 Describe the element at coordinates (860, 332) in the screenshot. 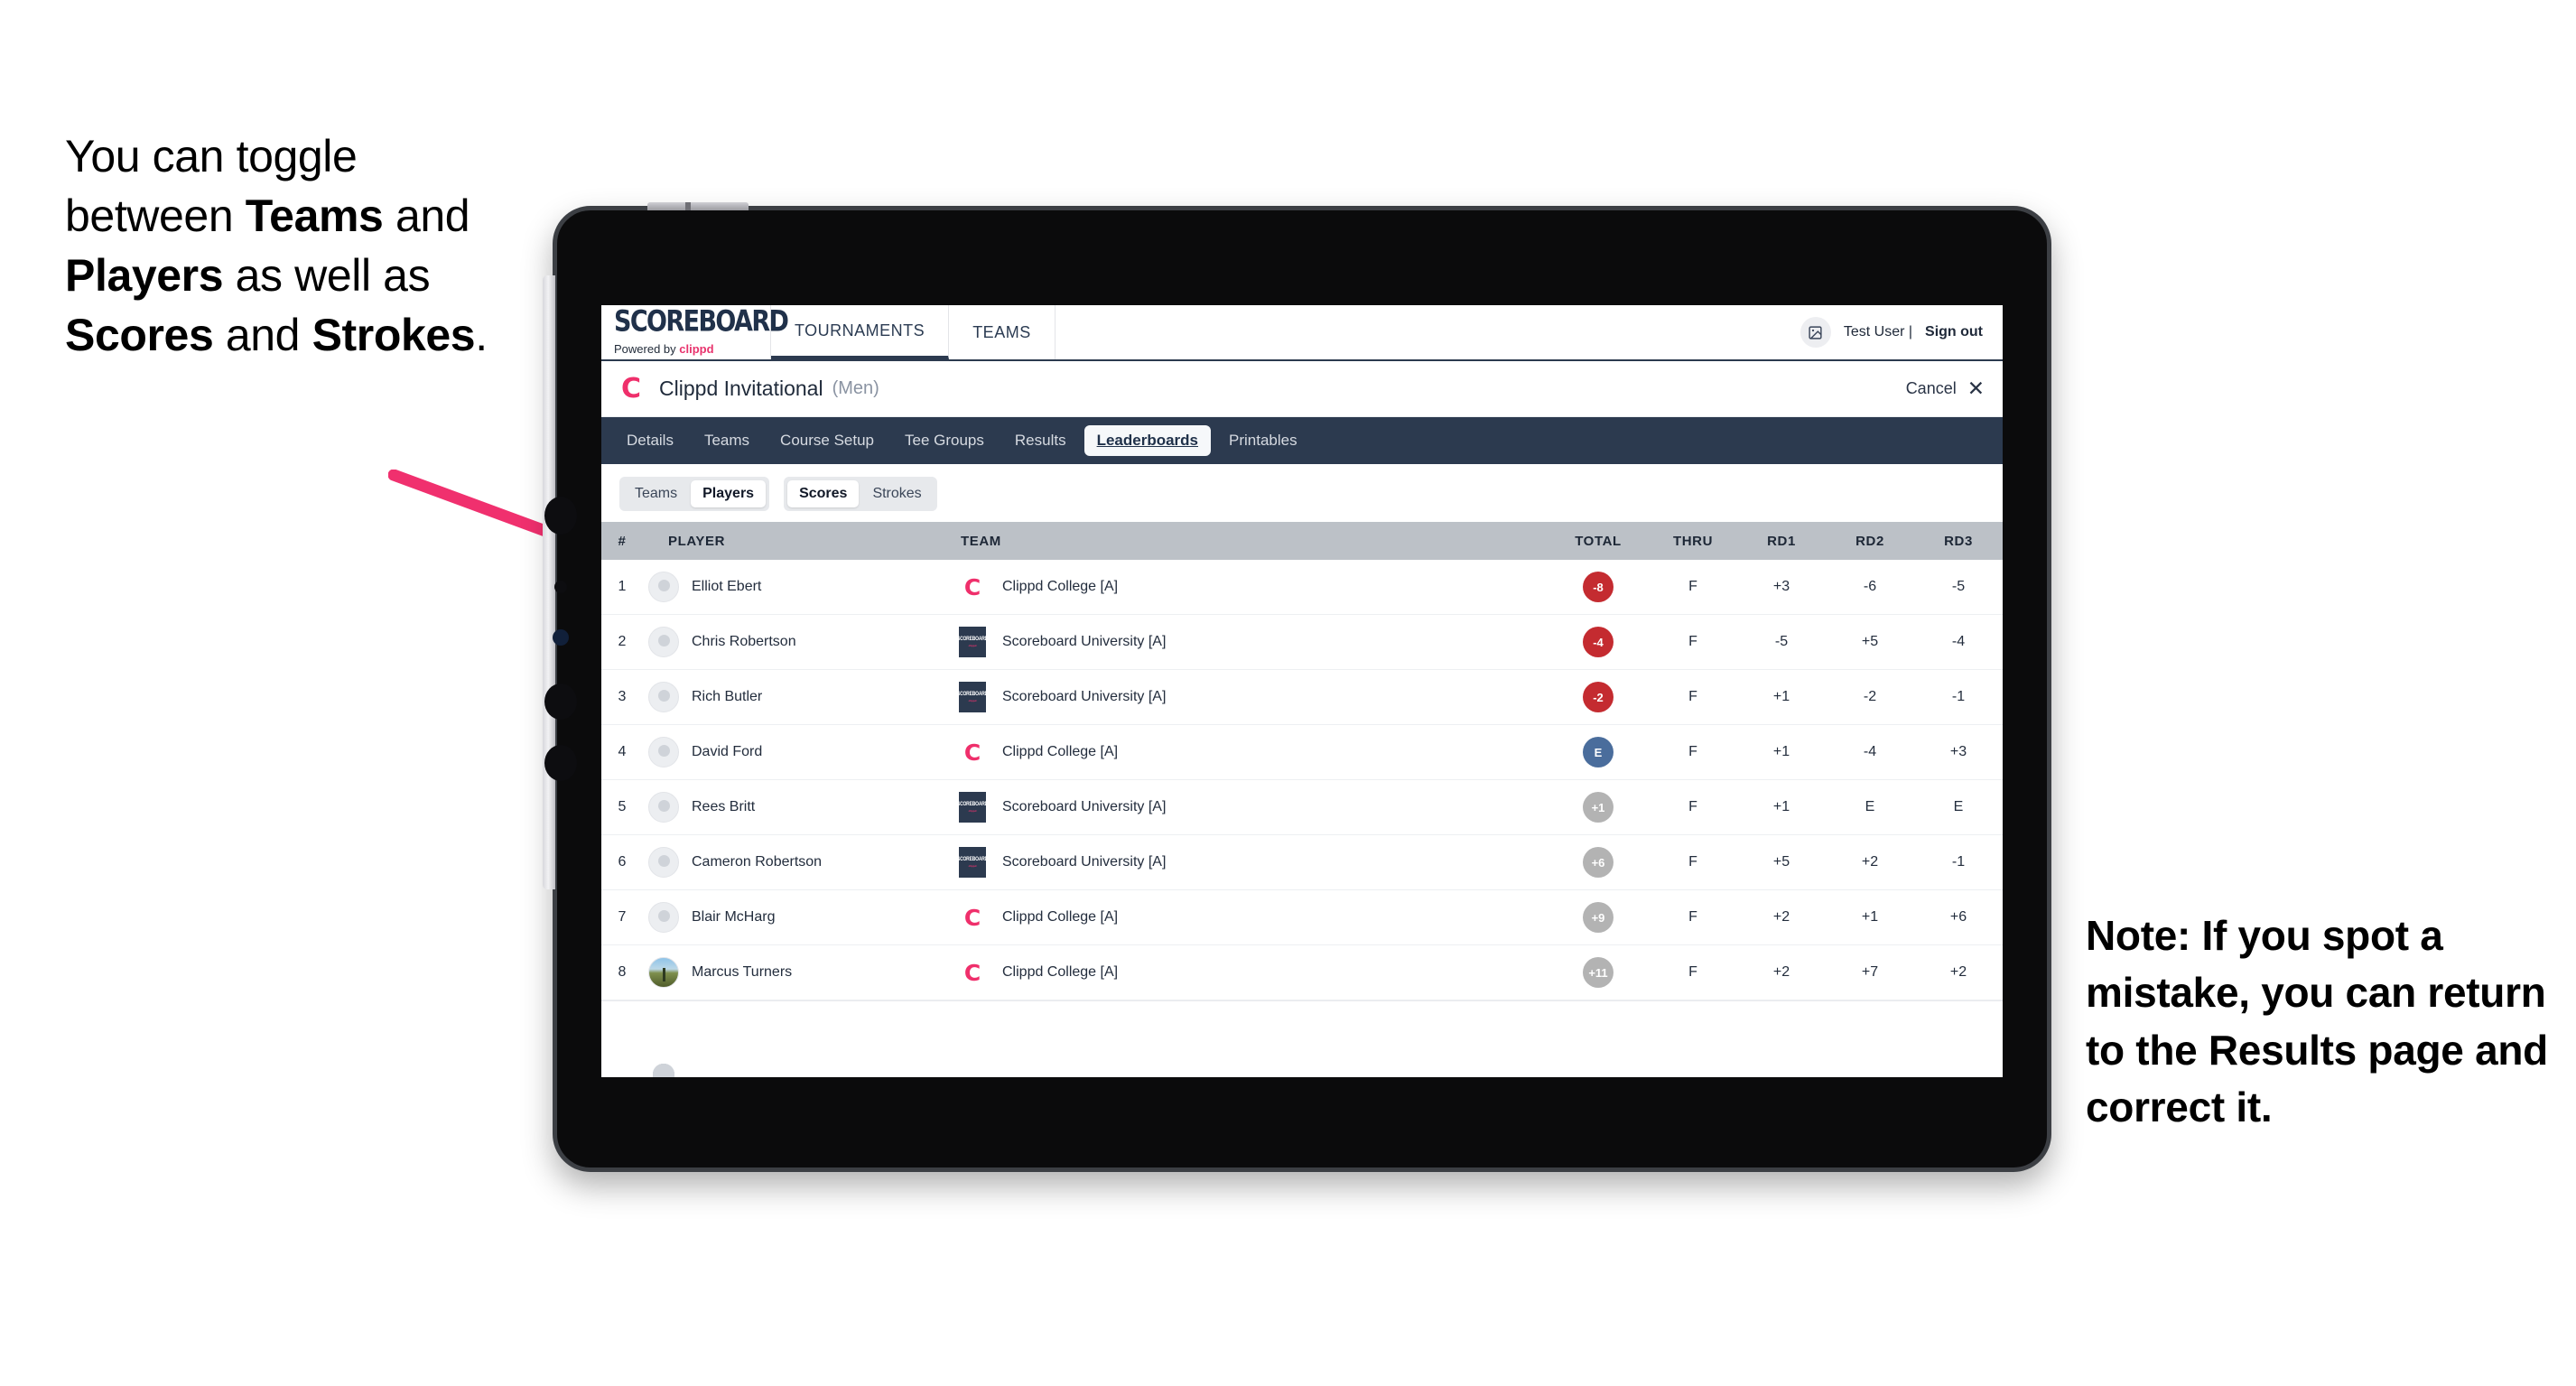

I see `top-nav-item-tournaments: TOURNAMENTS` at that location.